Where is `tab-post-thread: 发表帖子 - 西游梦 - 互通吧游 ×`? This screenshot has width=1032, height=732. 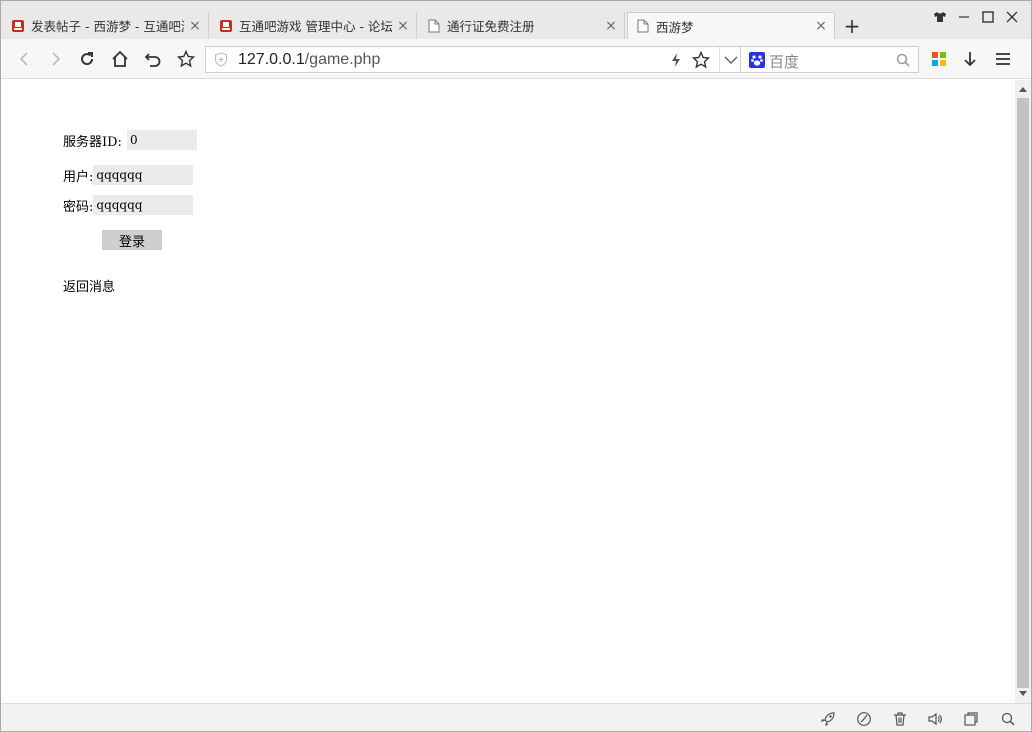 tab-post-thread: 发表帖子 - 西游梦 - 互通吧游 × is located at coordinates (106, 25).